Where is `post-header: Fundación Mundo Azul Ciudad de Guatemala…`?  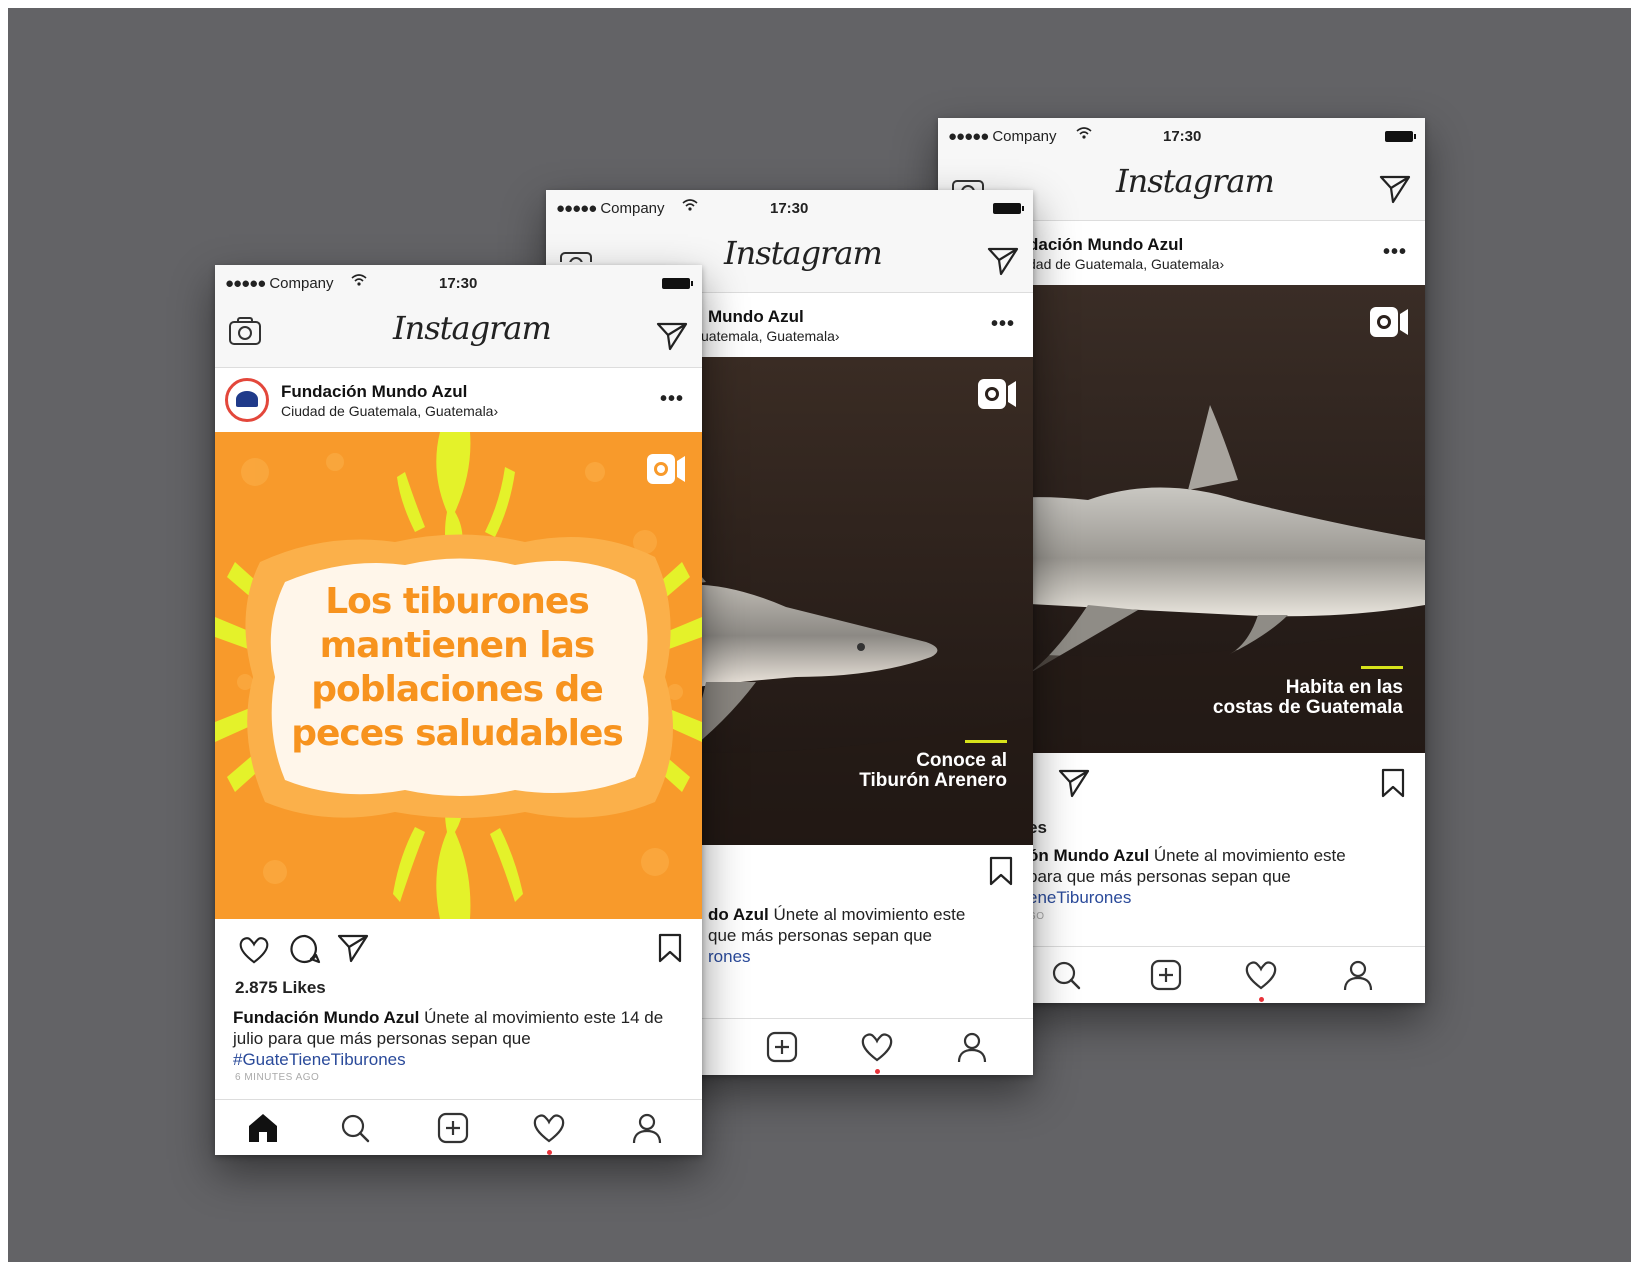
post-header: Fundación Mundo Azul Ciudad de Guatemala… is located at coordinates (458, 400).